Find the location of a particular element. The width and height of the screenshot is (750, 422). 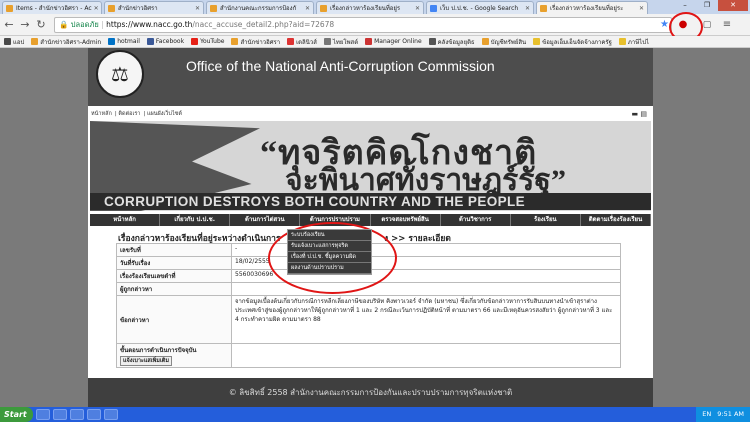

browser-tab: Items - สำนักข่าวอิศรา - Ac ✕ is located at coordinates (52, 7).